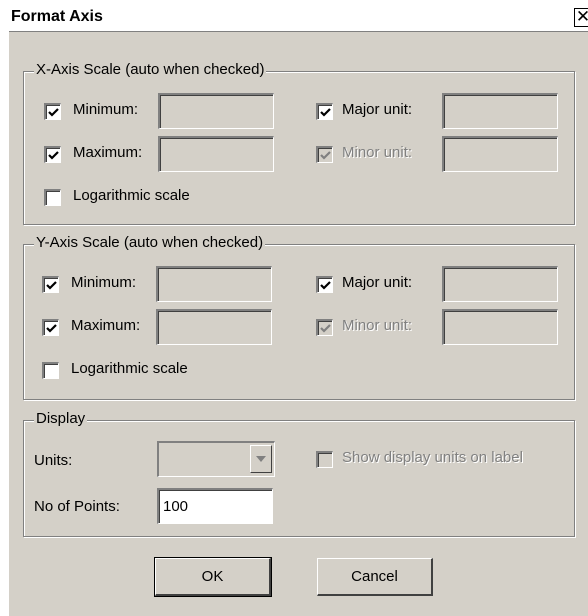  Describe the element at coordinates (215, 506) in the screenshot. I see `points-field` at that location.